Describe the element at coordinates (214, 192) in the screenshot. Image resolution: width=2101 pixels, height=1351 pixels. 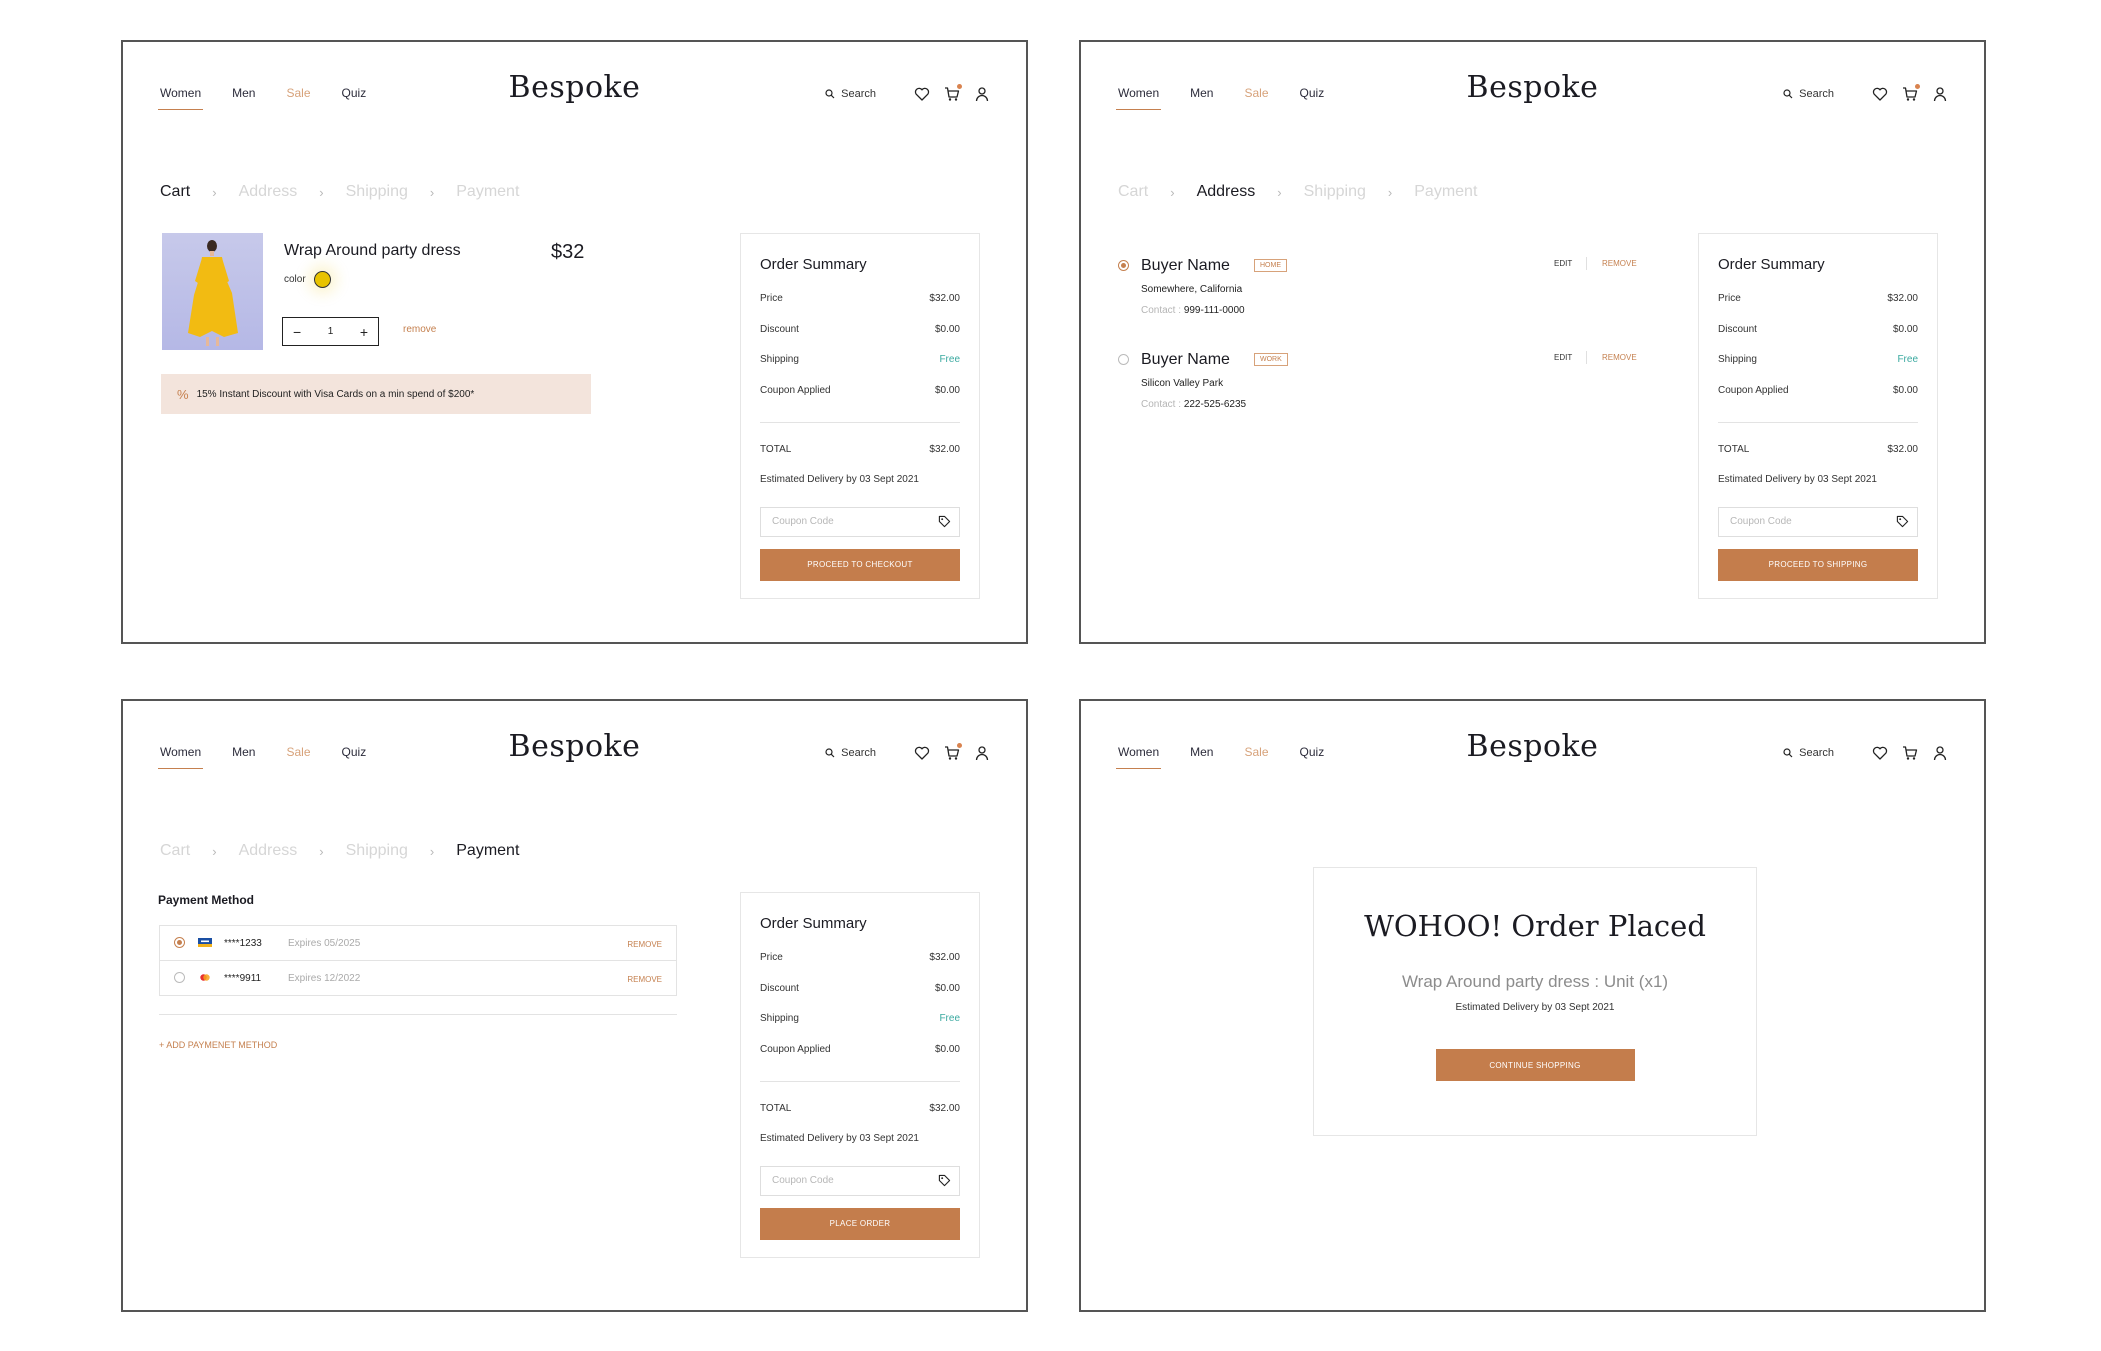
I see `chevron-right-icon: ›` at that location.